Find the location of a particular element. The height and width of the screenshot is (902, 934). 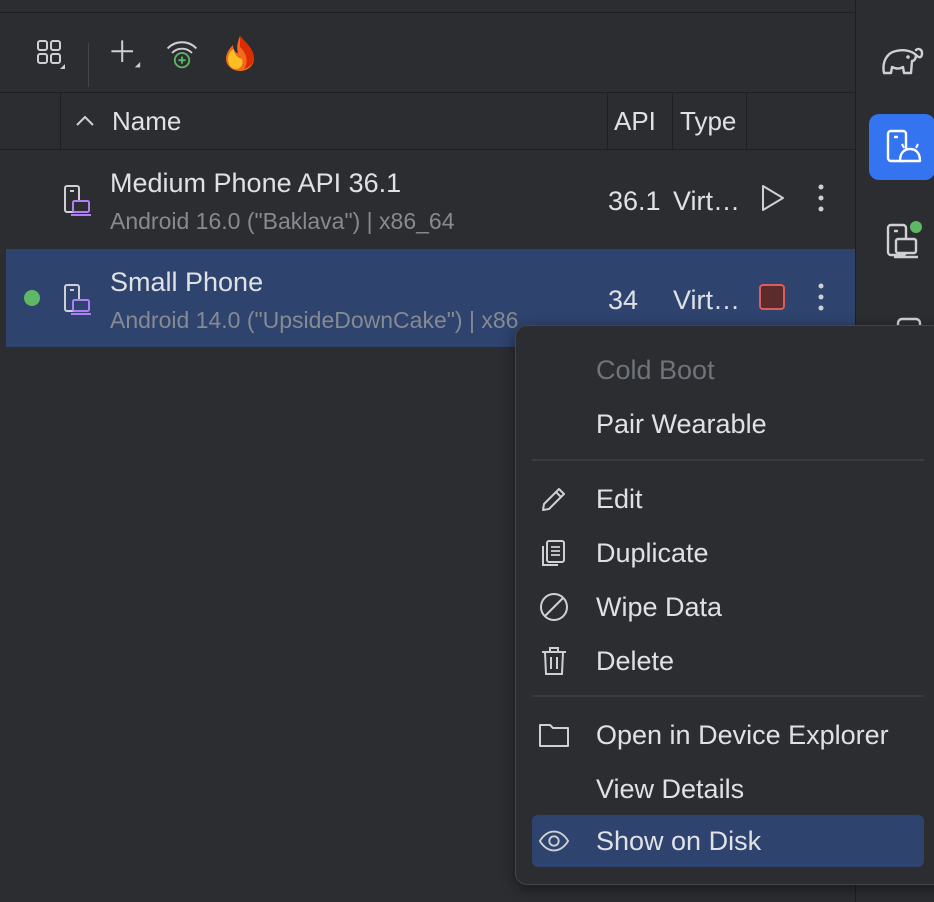

menu-item-duplicate: Duplicate is located at coordinates (728, 553).